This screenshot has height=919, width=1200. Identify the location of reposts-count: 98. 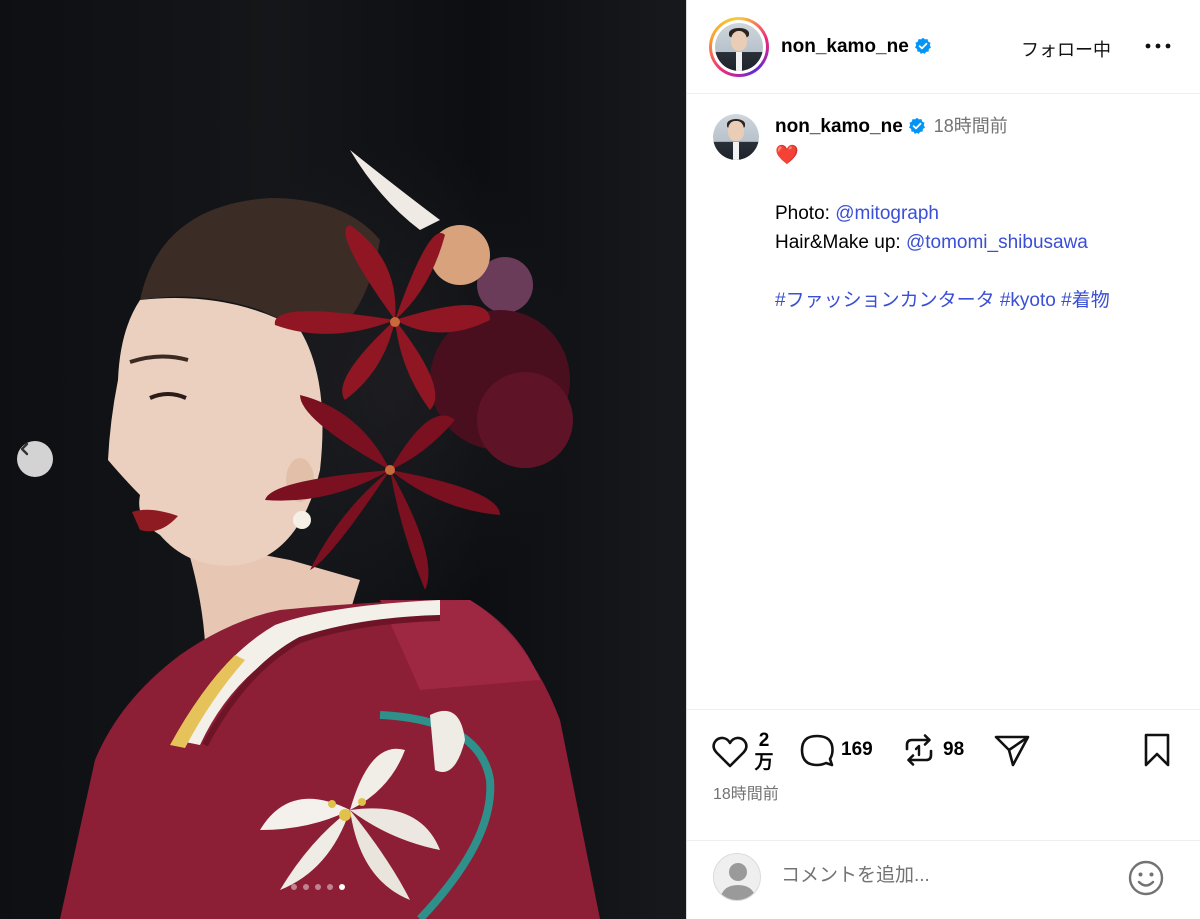
(954, 749).